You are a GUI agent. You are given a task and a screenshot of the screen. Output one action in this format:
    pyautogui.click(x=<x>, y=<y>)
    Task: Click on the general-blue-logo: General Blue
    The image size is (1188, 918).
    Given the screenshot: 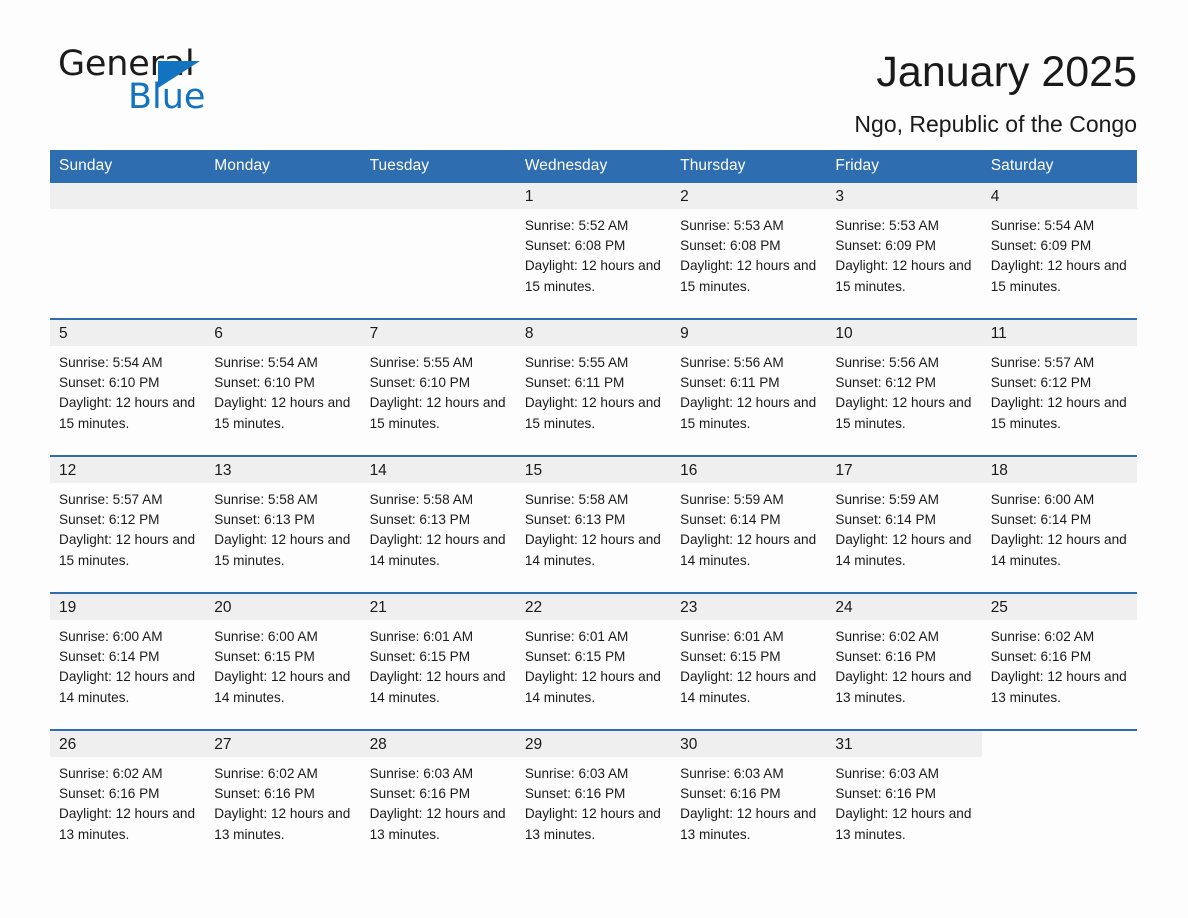 What is the action you would take?
    pyautogui.click(x=143, y=80)
    